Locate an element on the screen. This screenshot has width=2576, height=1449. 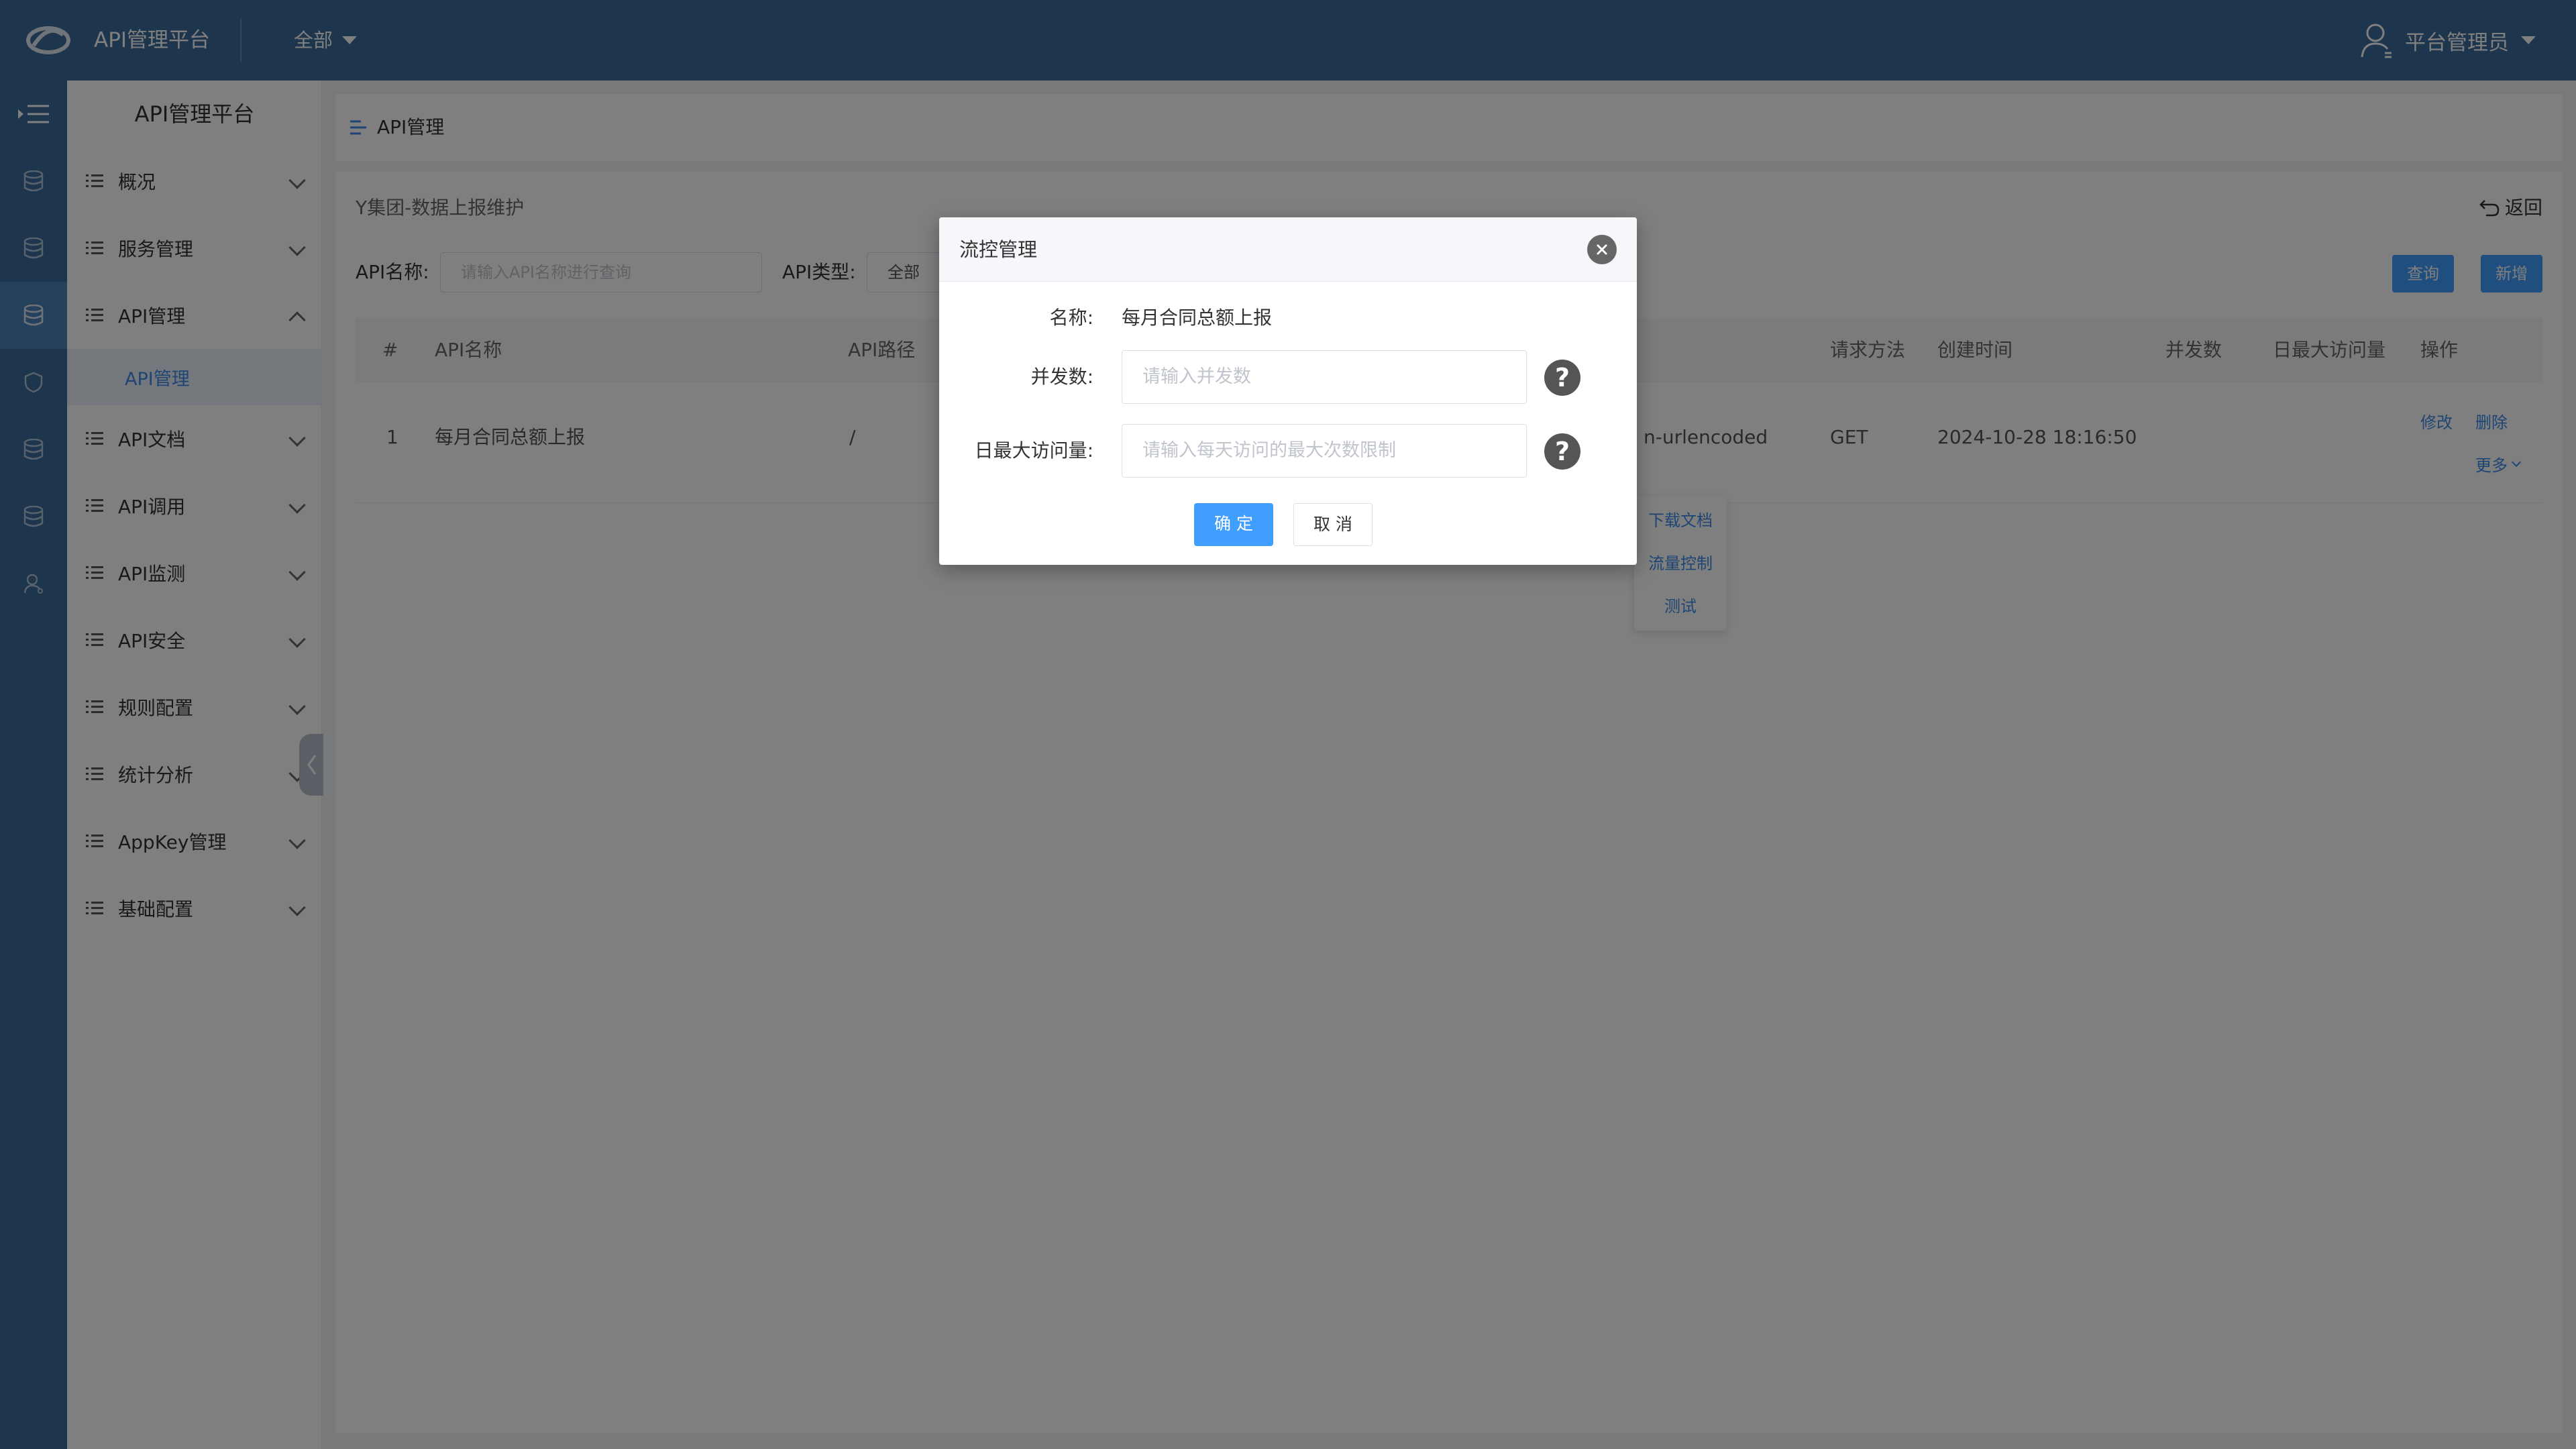
name-label: 名称: is located at coordinates (1071, 318).